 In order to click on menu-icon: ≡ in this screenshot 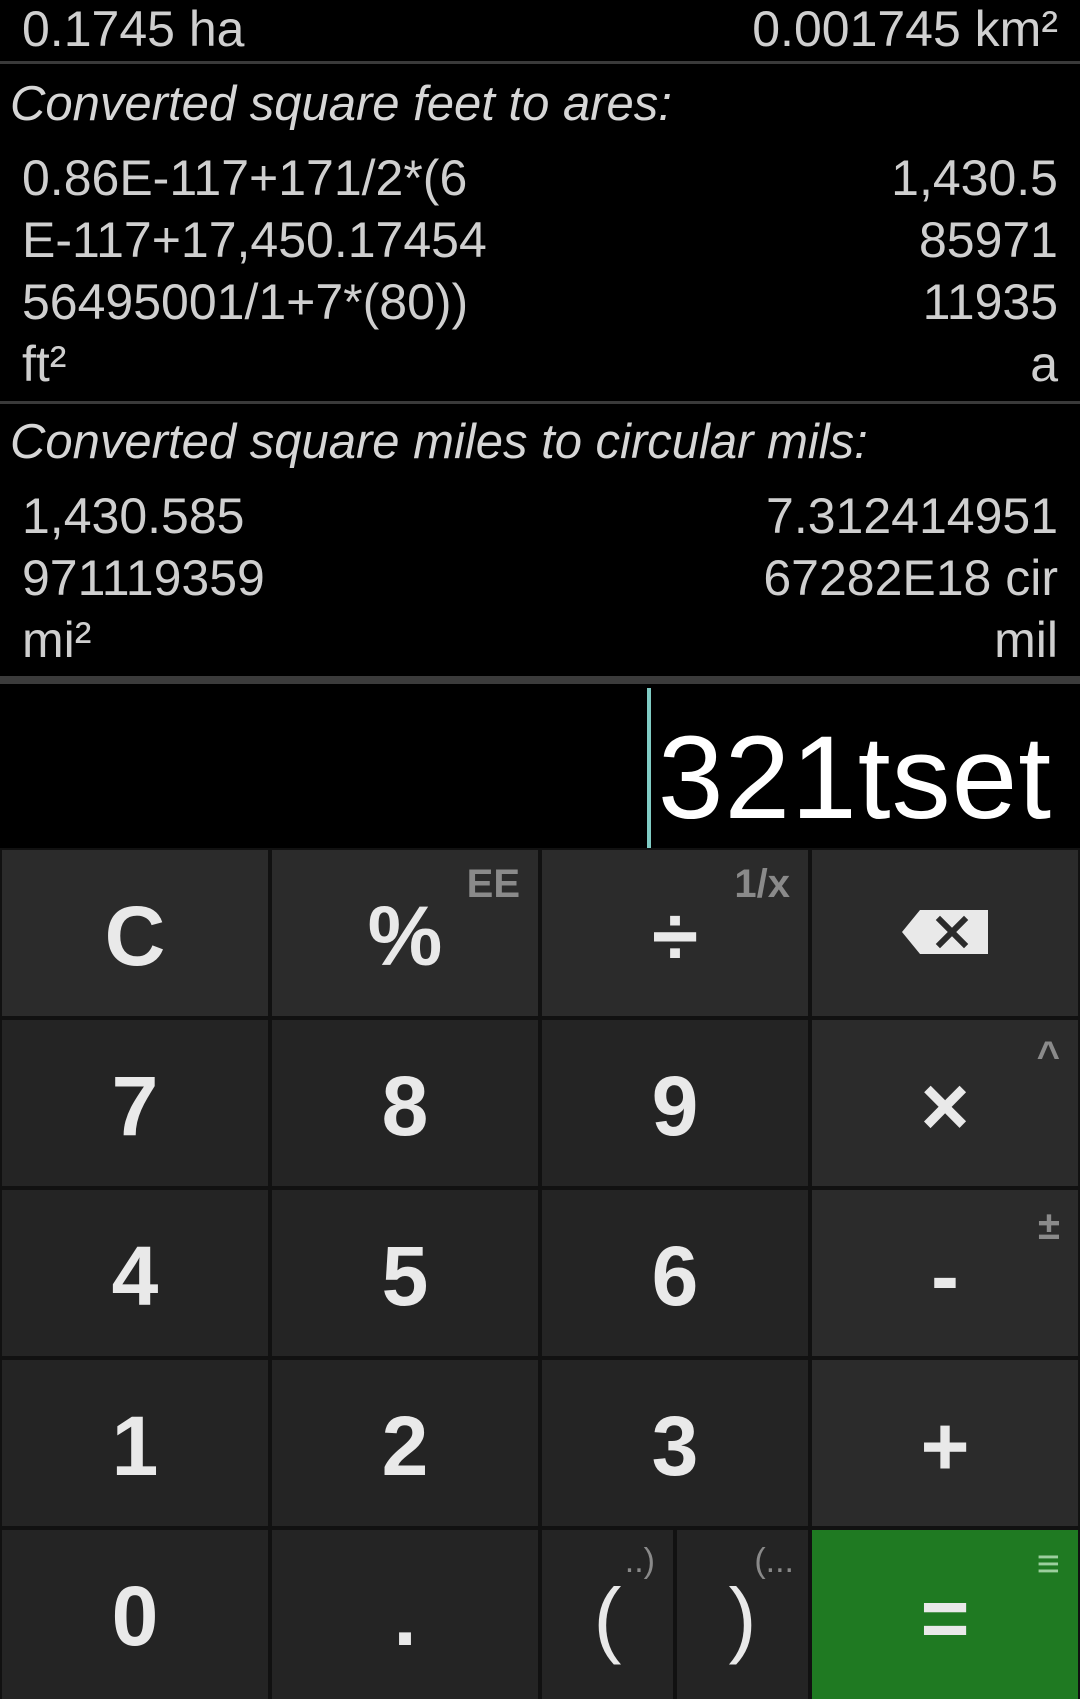, I will do `click(1048, 1564)`.